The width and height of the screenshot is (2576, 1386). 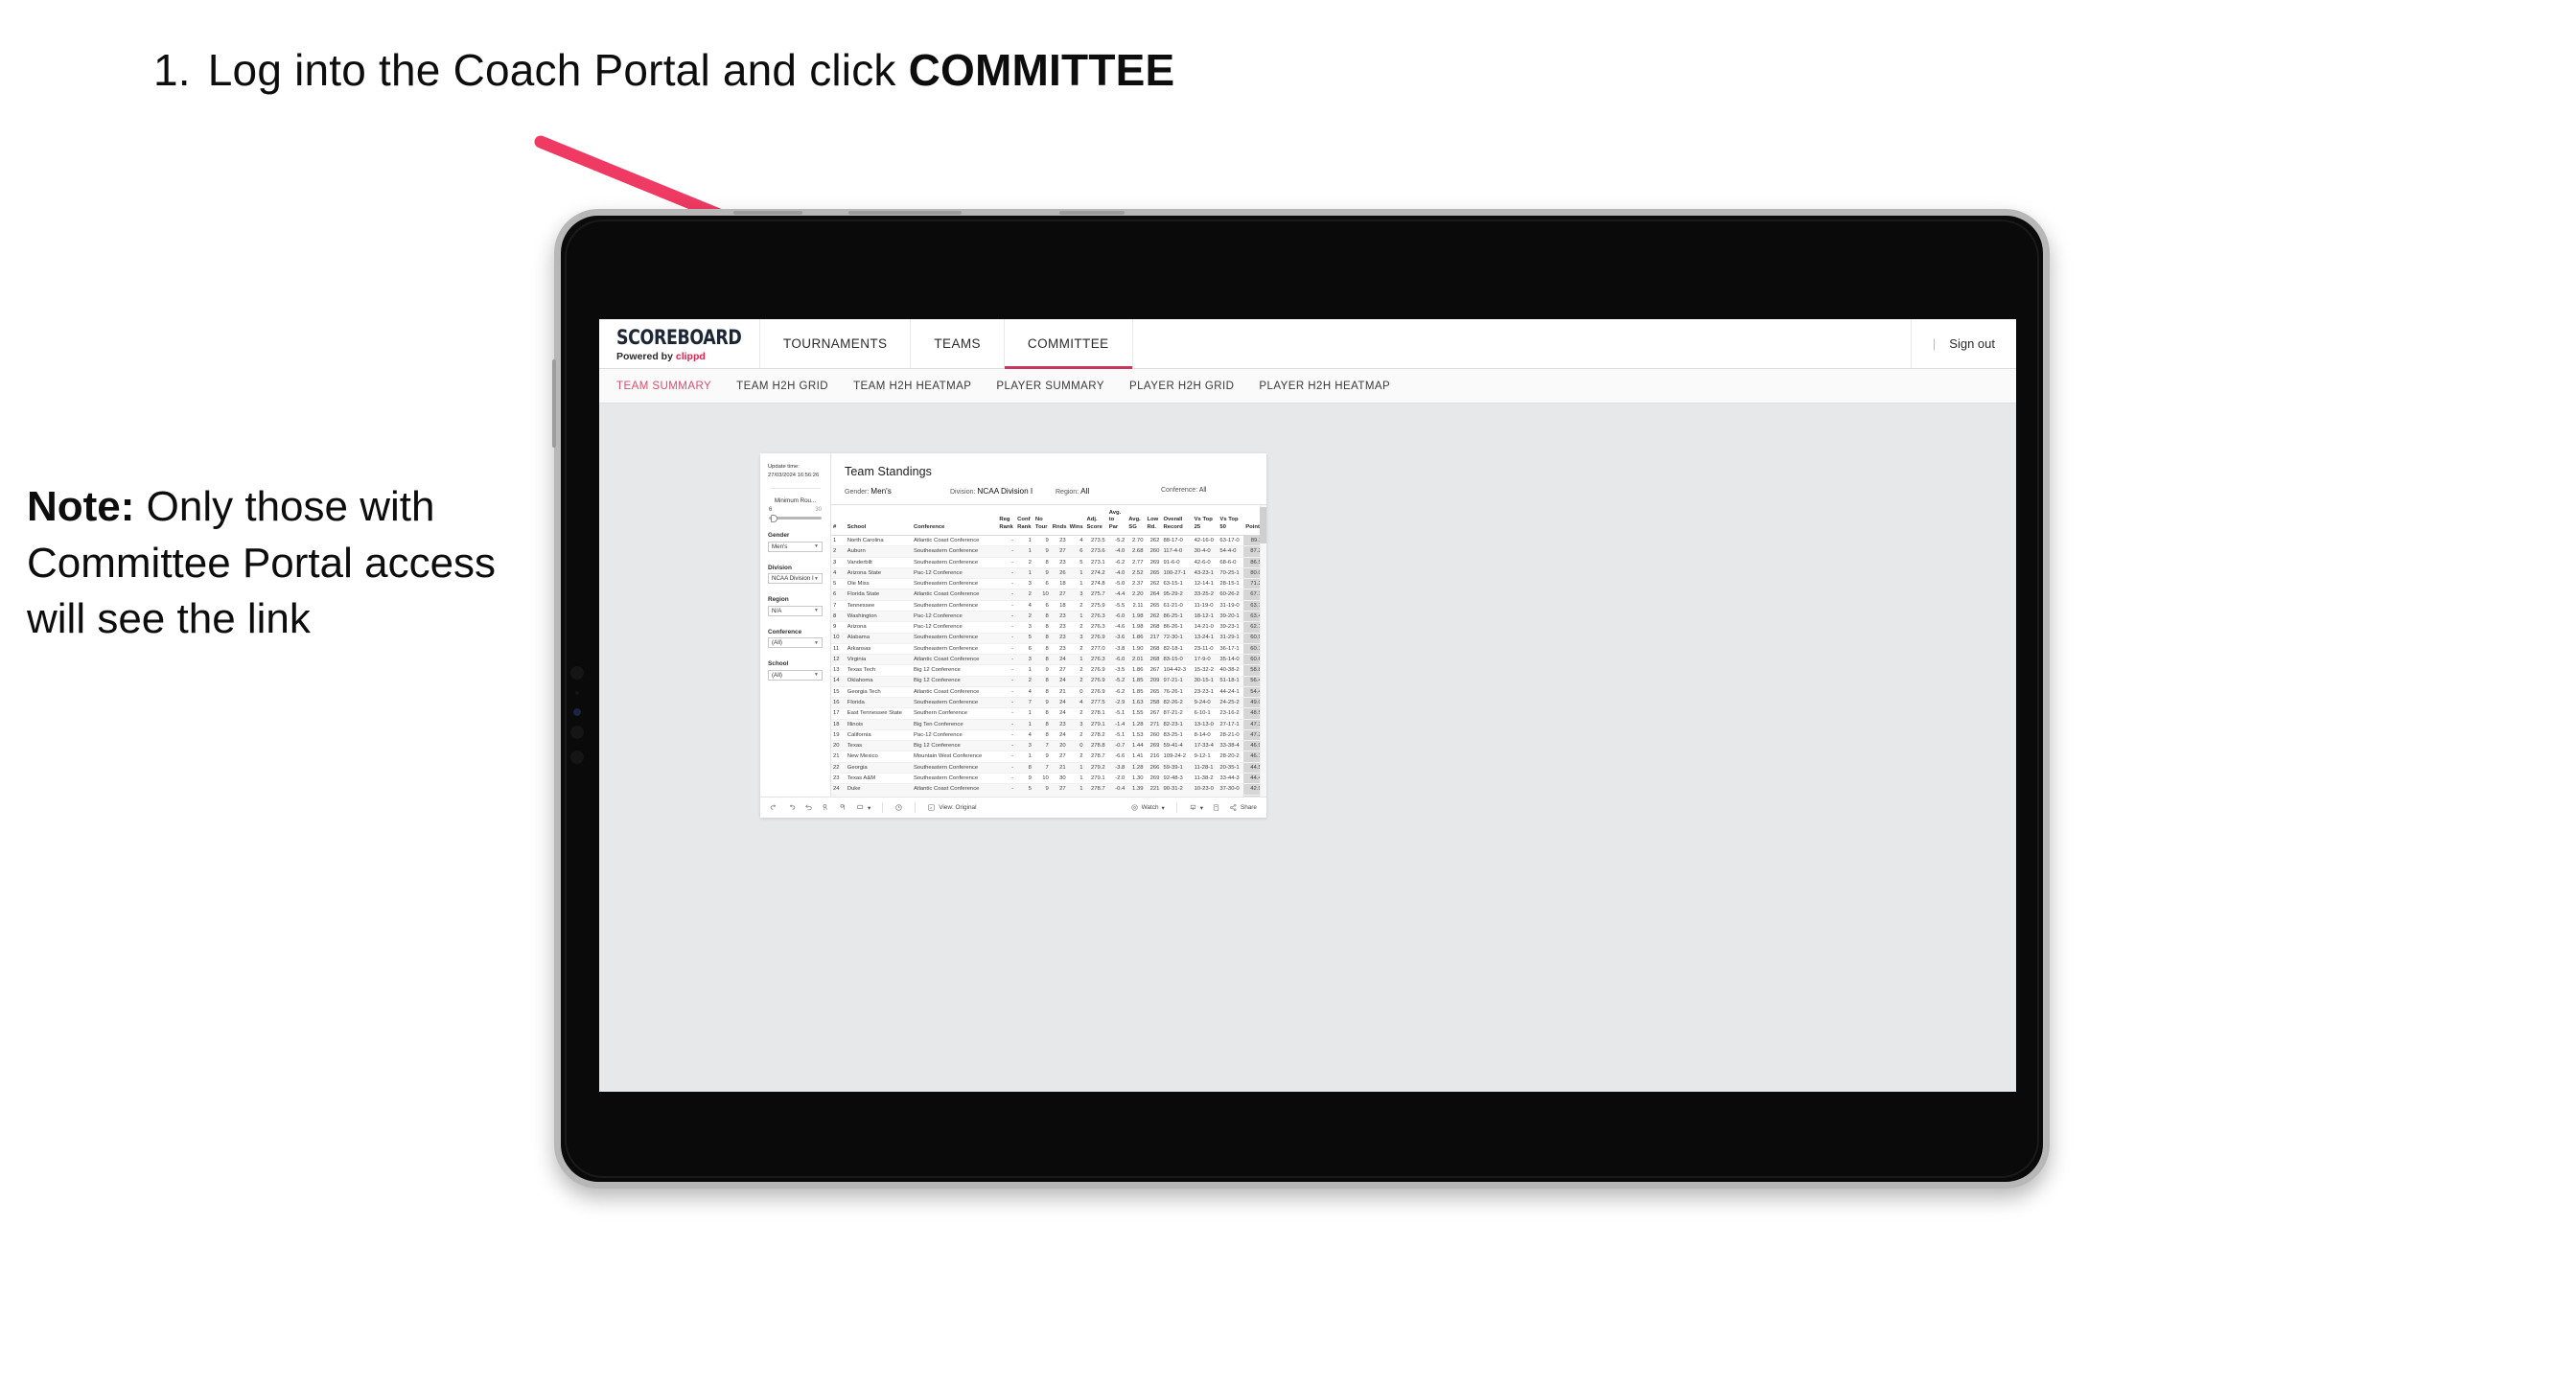 I want to click on view-dropdown-icon: ▾, so click(x=863, y=808).